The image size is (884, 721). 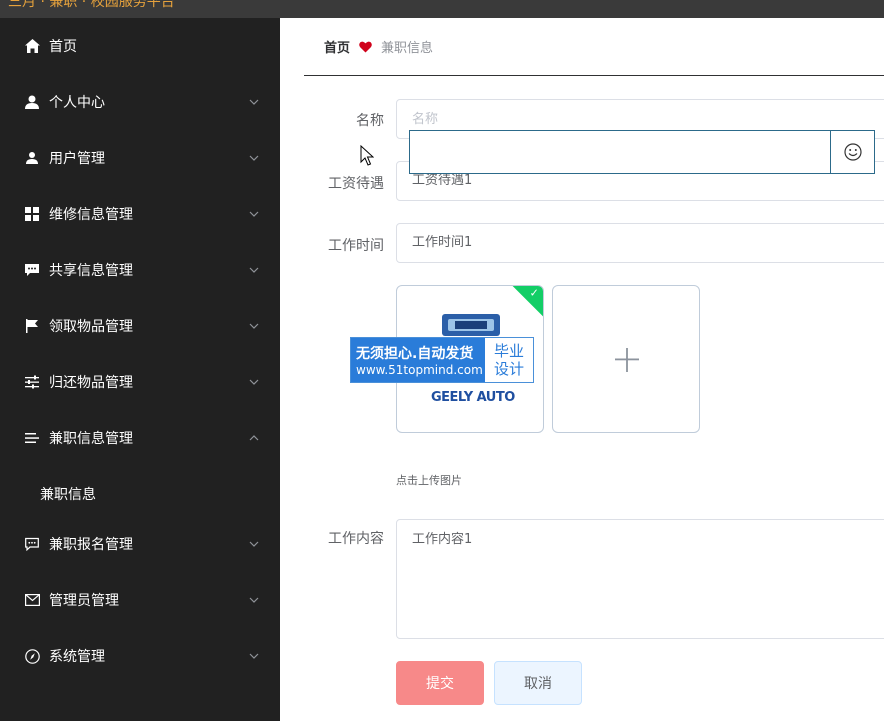 I want to click on emoji-popup-input, so click(x=620, y=152).